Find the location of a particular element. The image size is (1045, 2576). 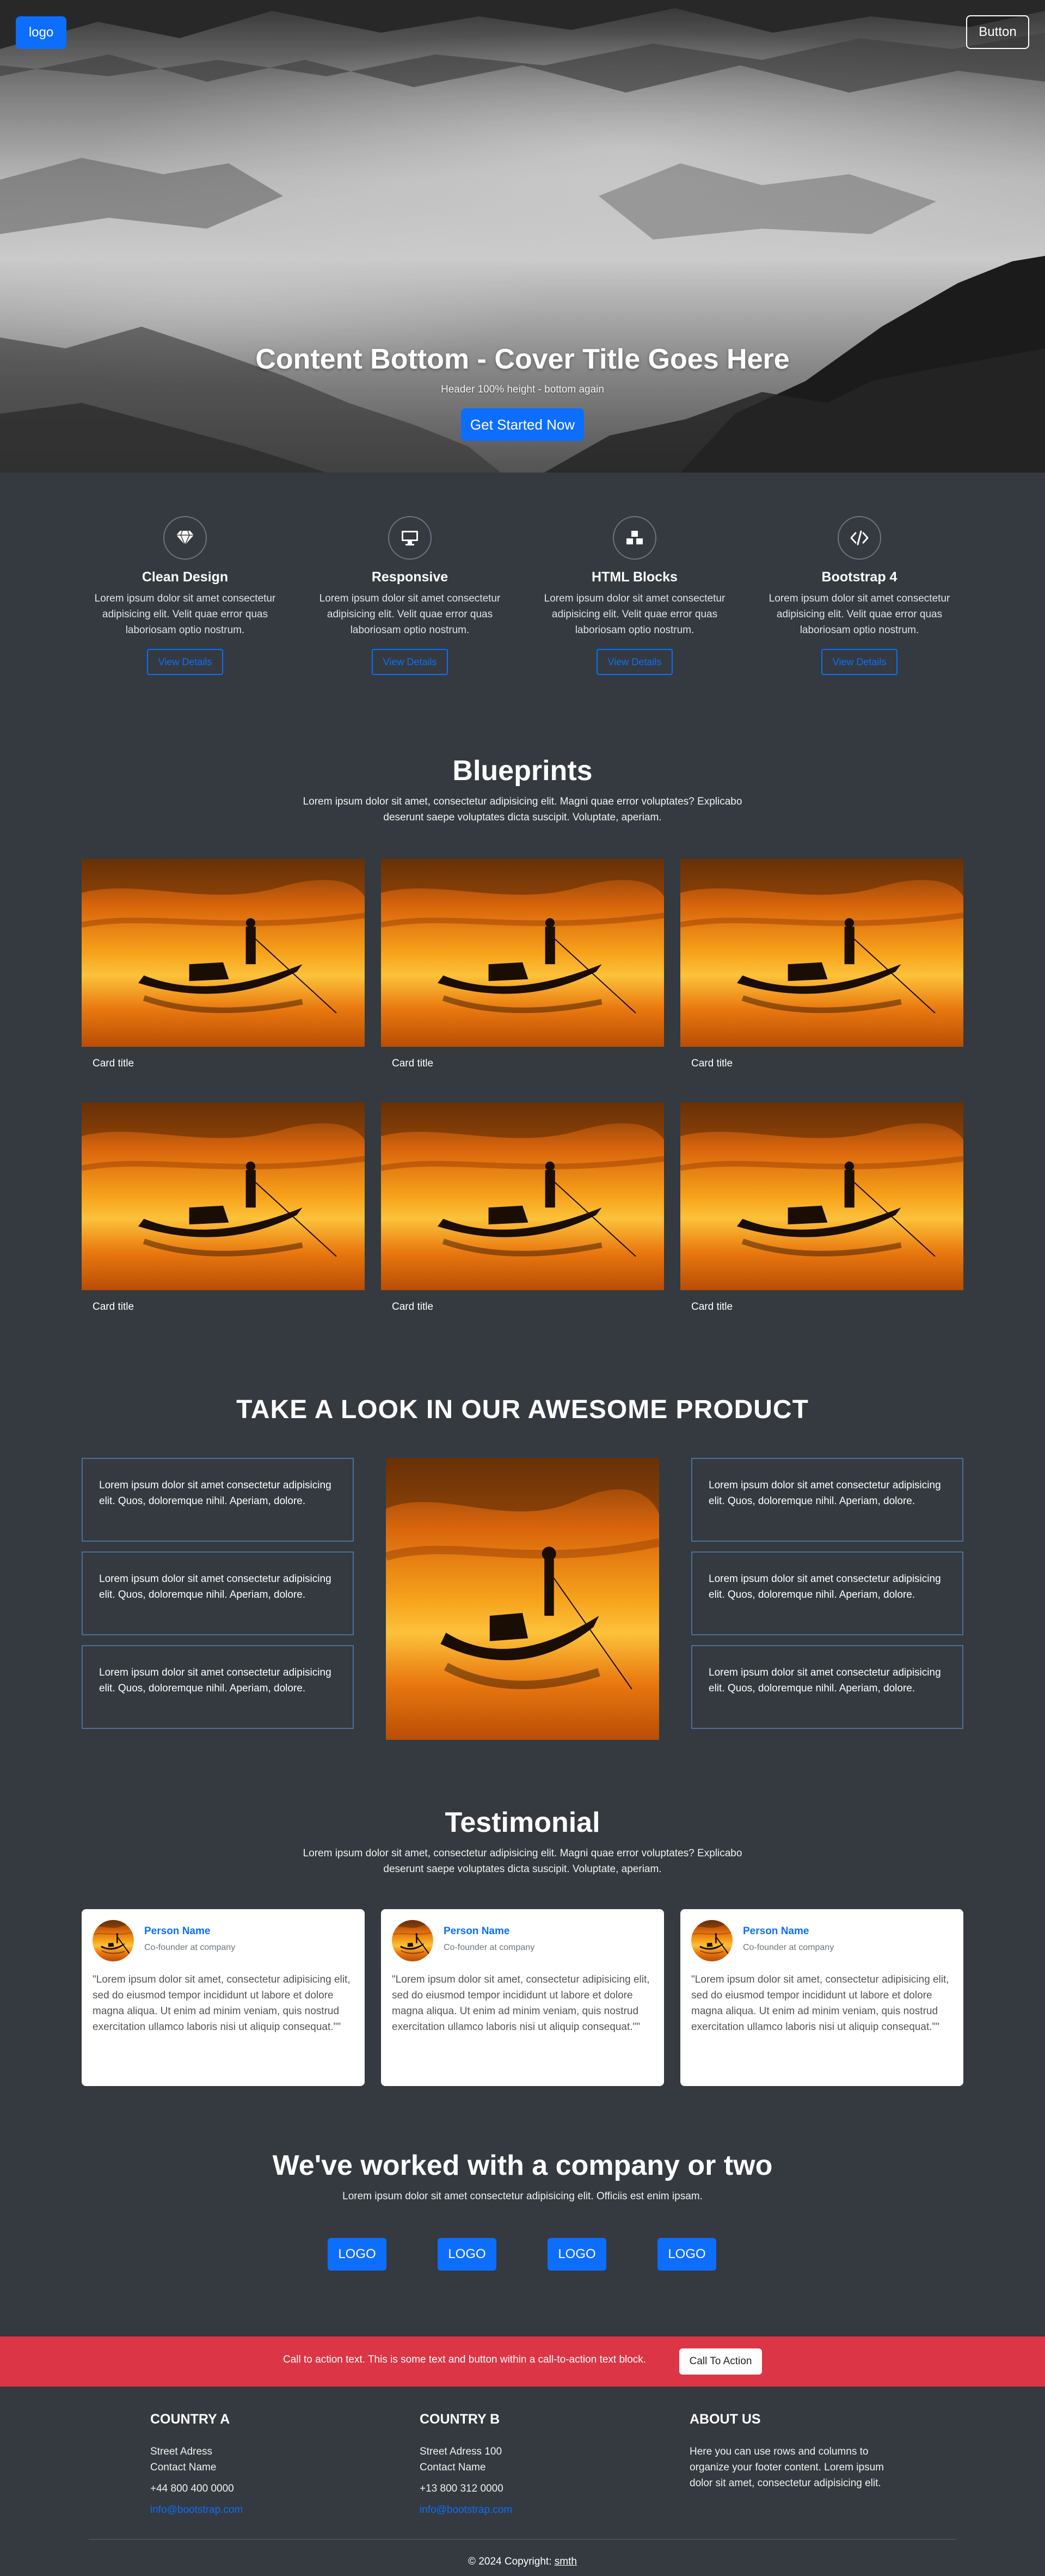

feature-title: Clean Design is located at coordinates (186, 577).